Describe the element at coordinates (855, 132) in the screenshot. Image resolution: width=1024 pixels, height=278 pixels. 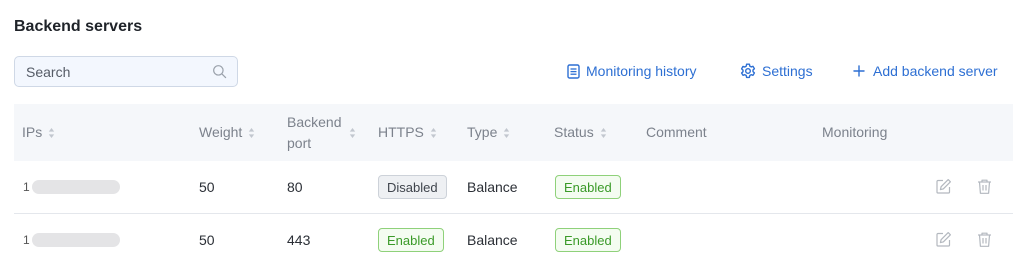
I see `column-header-monitoring: Monitoring` at that location.